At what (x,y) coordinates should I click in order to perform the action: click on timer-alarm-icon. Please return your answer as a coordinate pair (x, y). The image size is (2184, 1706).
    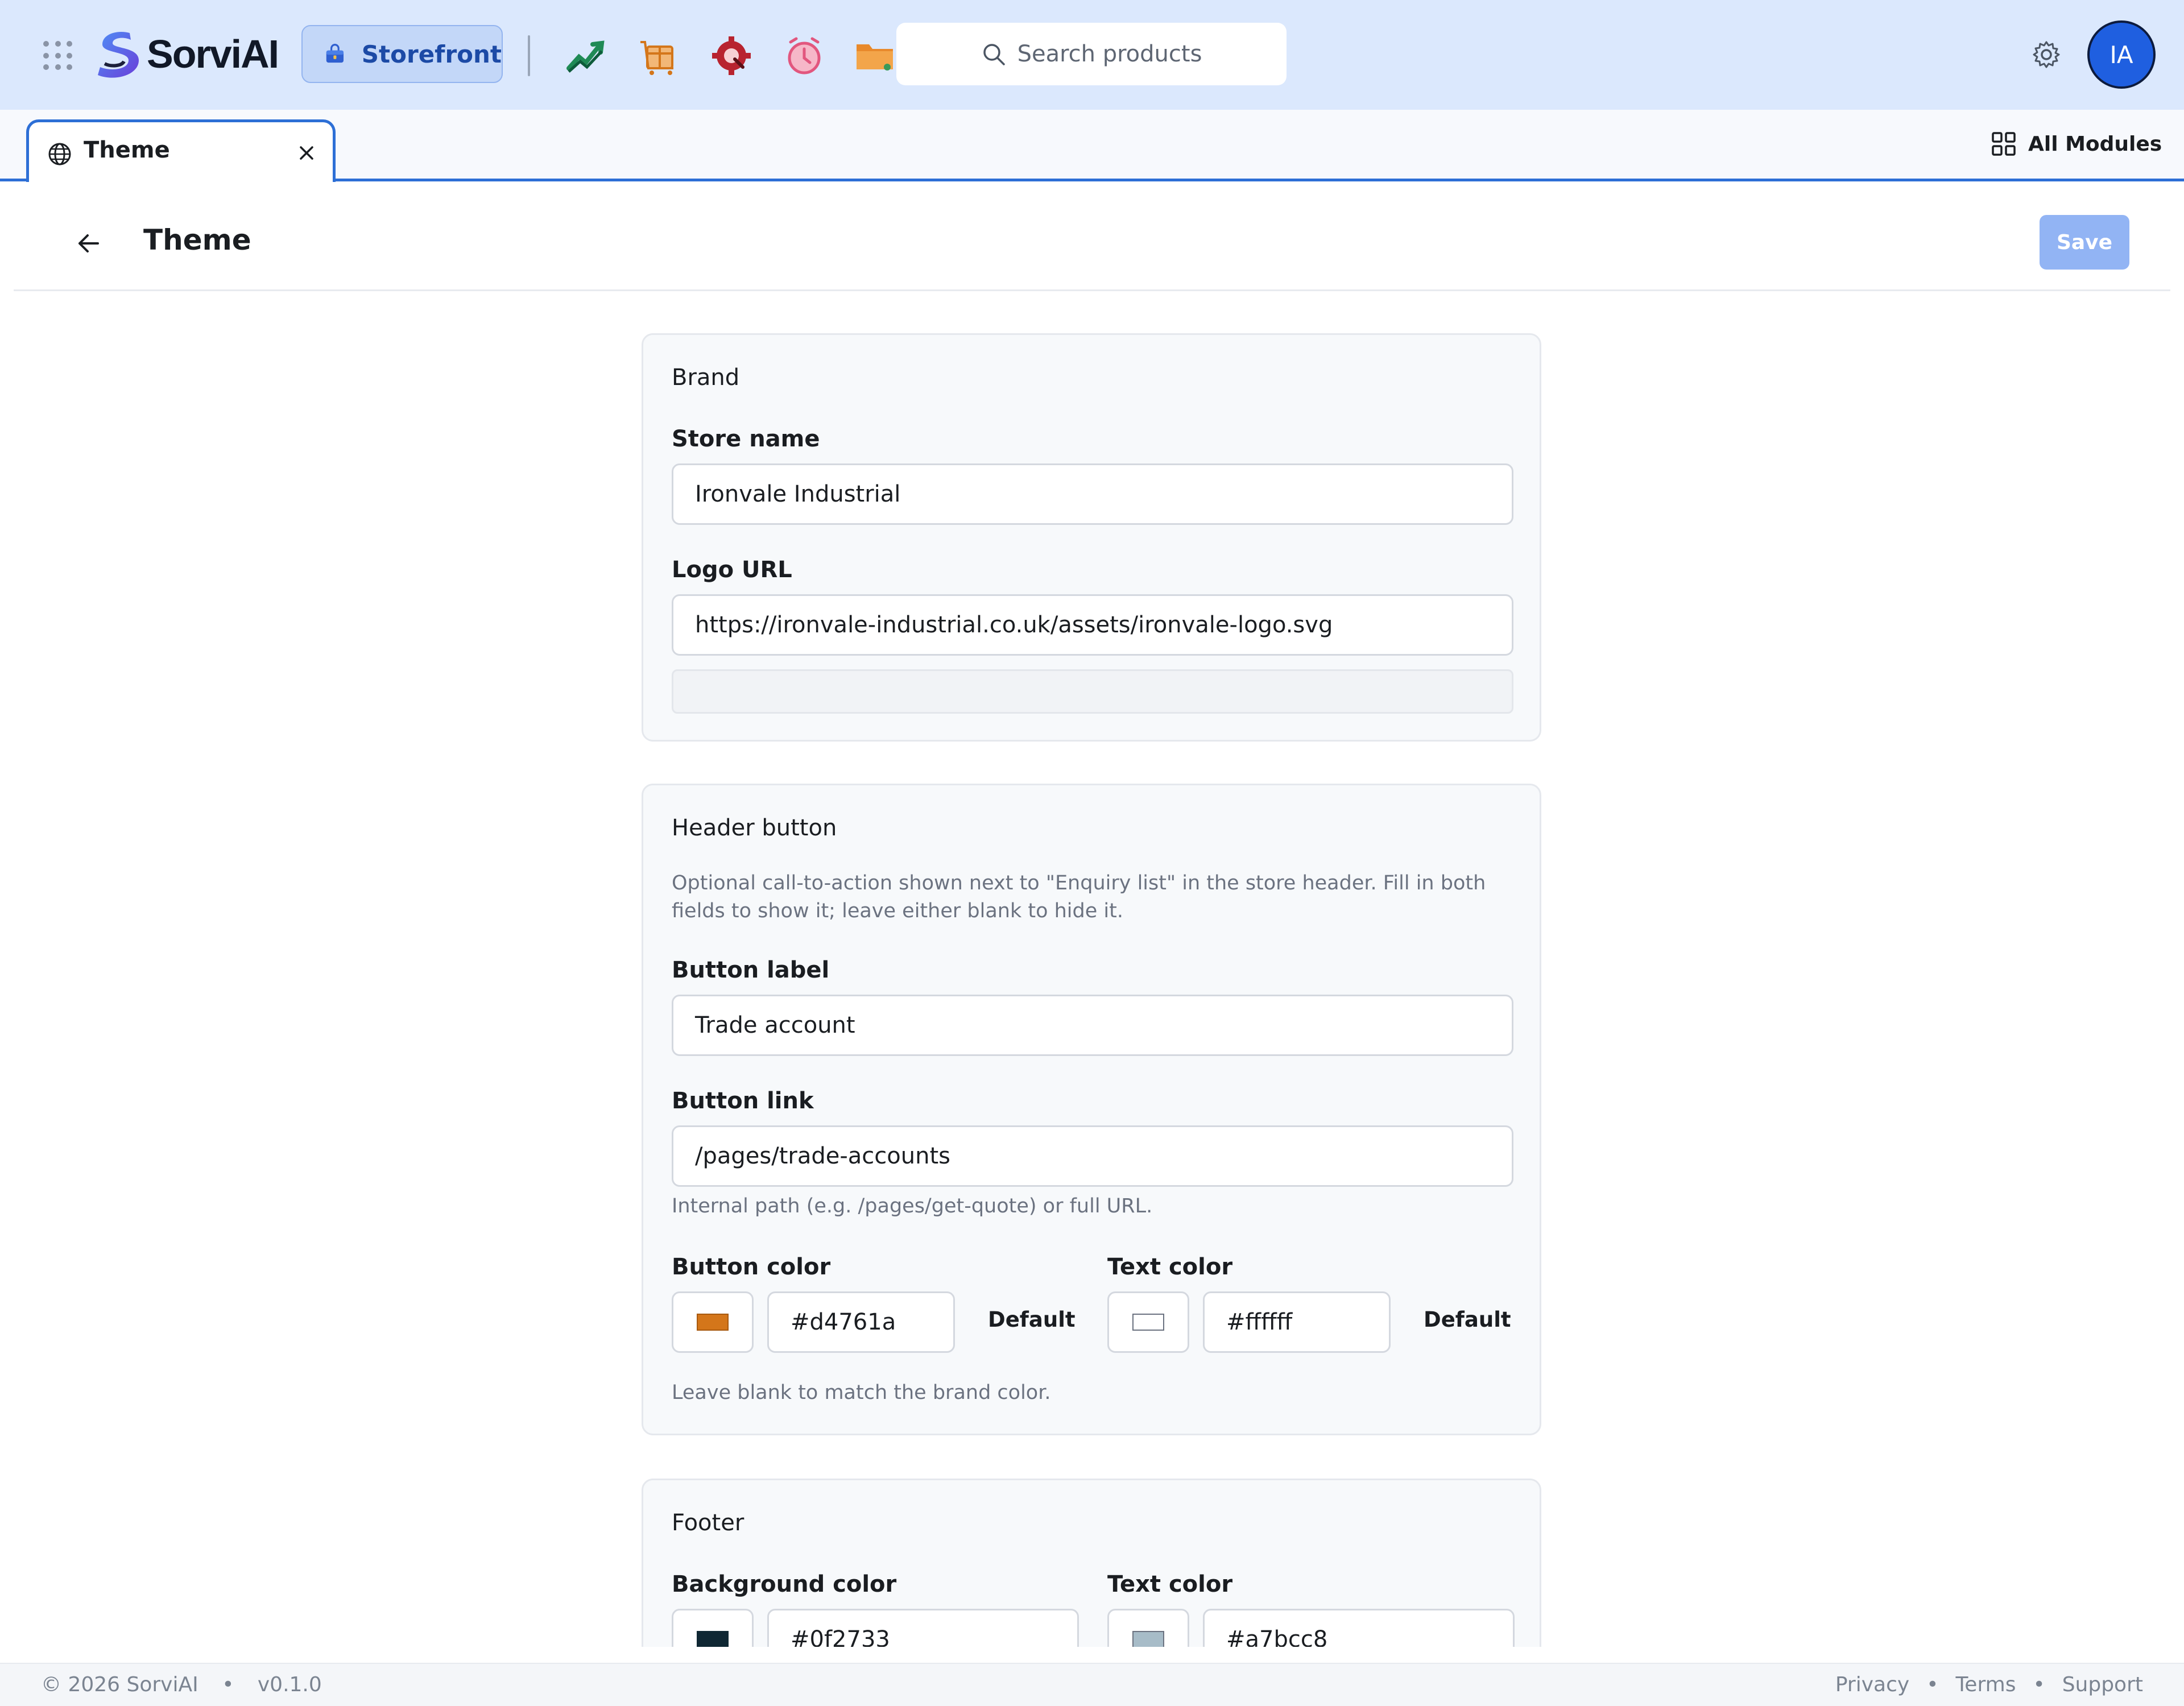
    Looking at the image, I should click on (804, 56).